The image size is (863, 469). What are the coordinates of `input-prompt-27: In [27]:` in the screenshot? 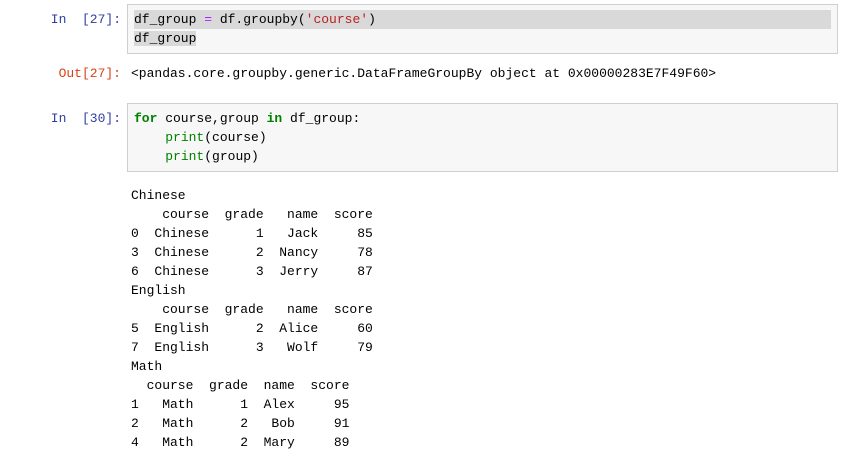 It's located at (85, 19).